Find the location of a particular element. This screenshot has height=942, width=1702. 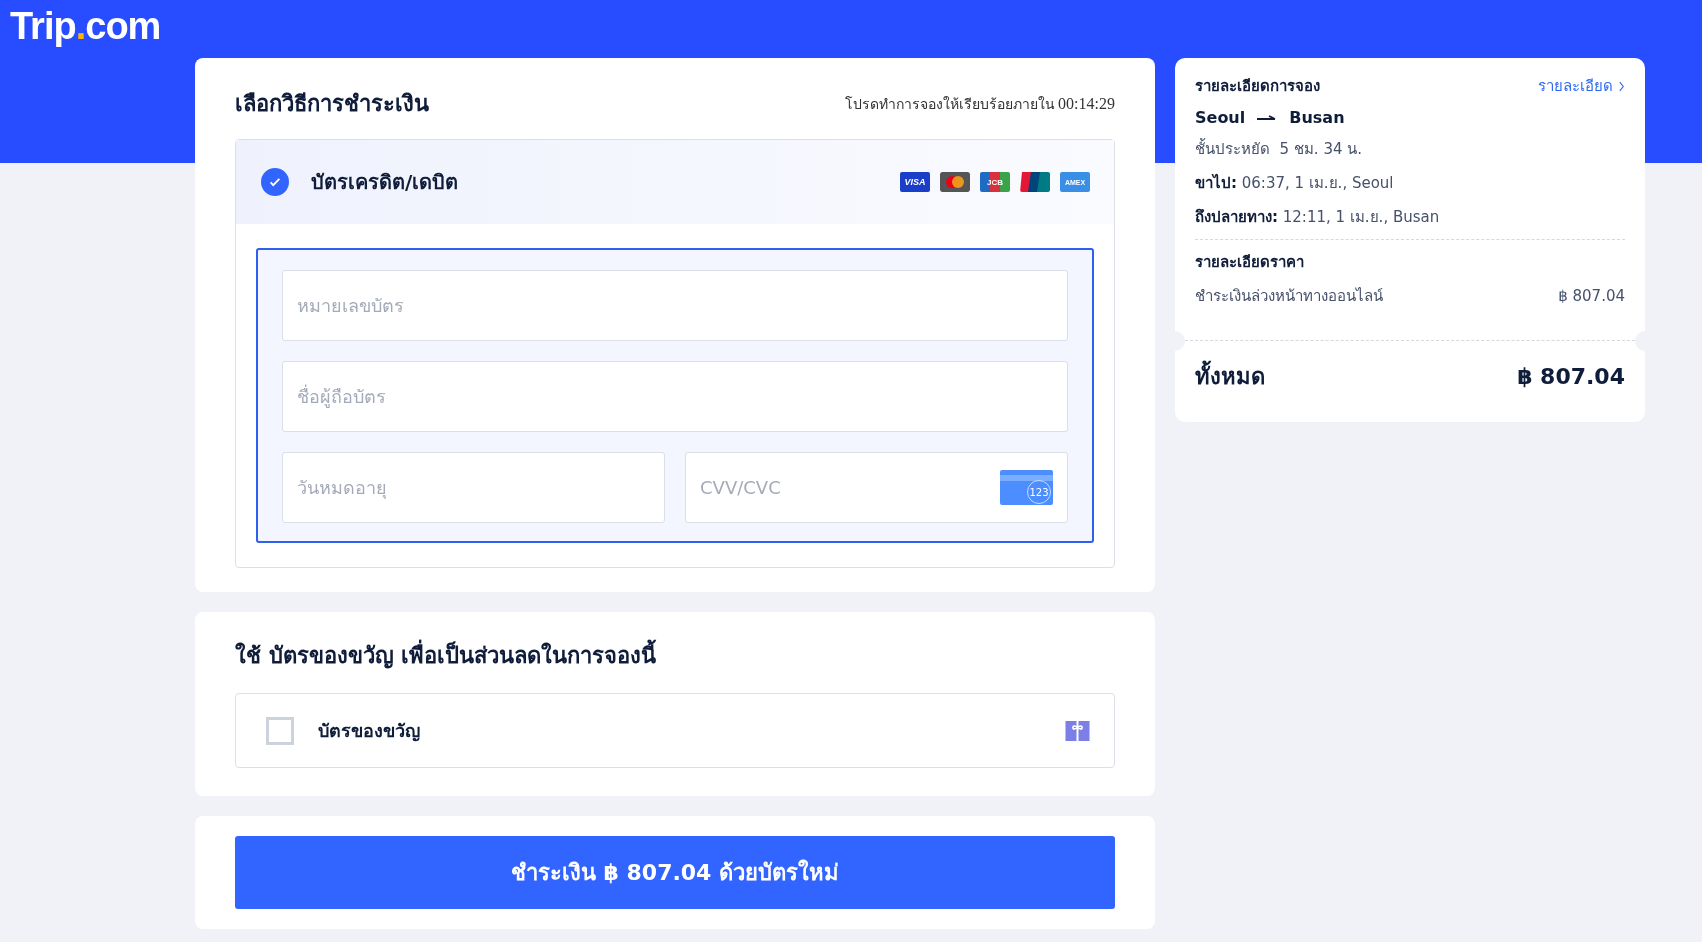

arrow-icon is located at coordinates (1267, 117).